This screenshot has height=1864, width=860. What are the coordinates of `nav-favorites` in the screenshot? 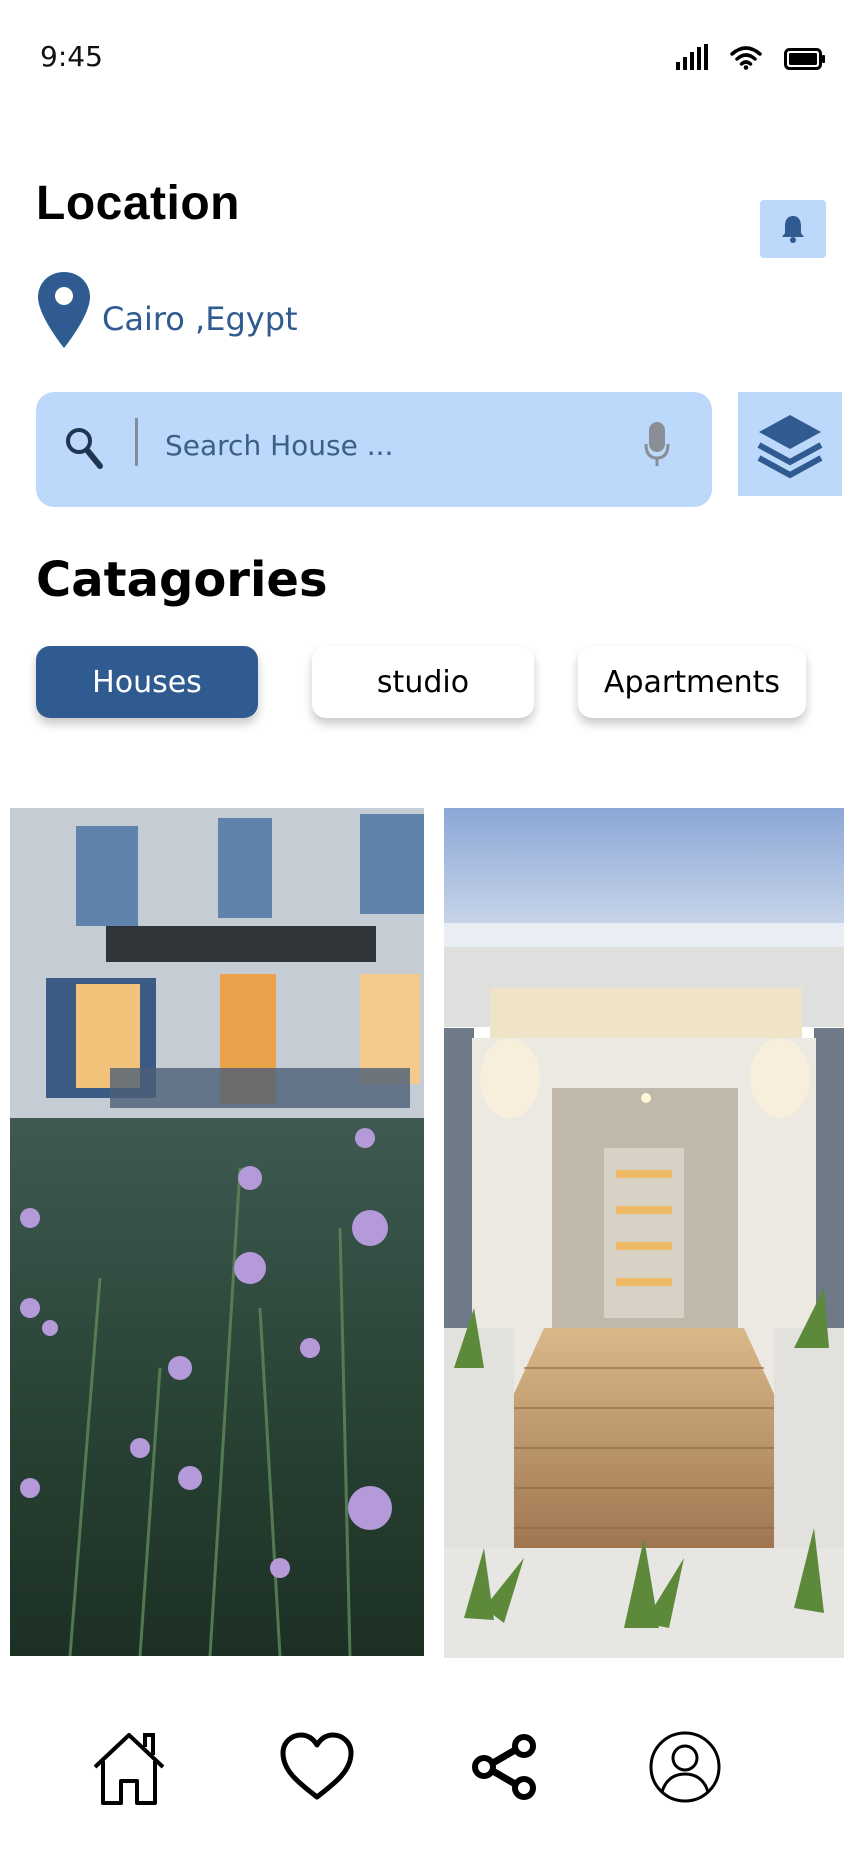 It's located at (317, 1767).